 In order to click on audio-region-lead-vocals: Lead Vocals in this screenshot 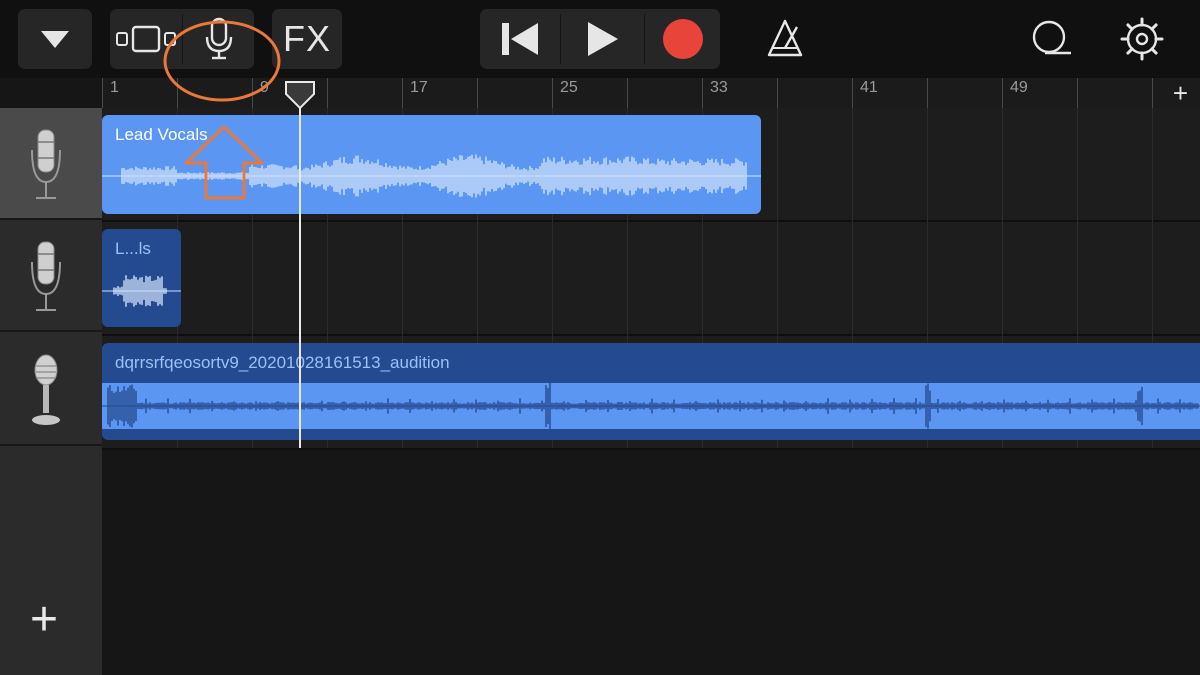, I will do `click(431, 164)`.